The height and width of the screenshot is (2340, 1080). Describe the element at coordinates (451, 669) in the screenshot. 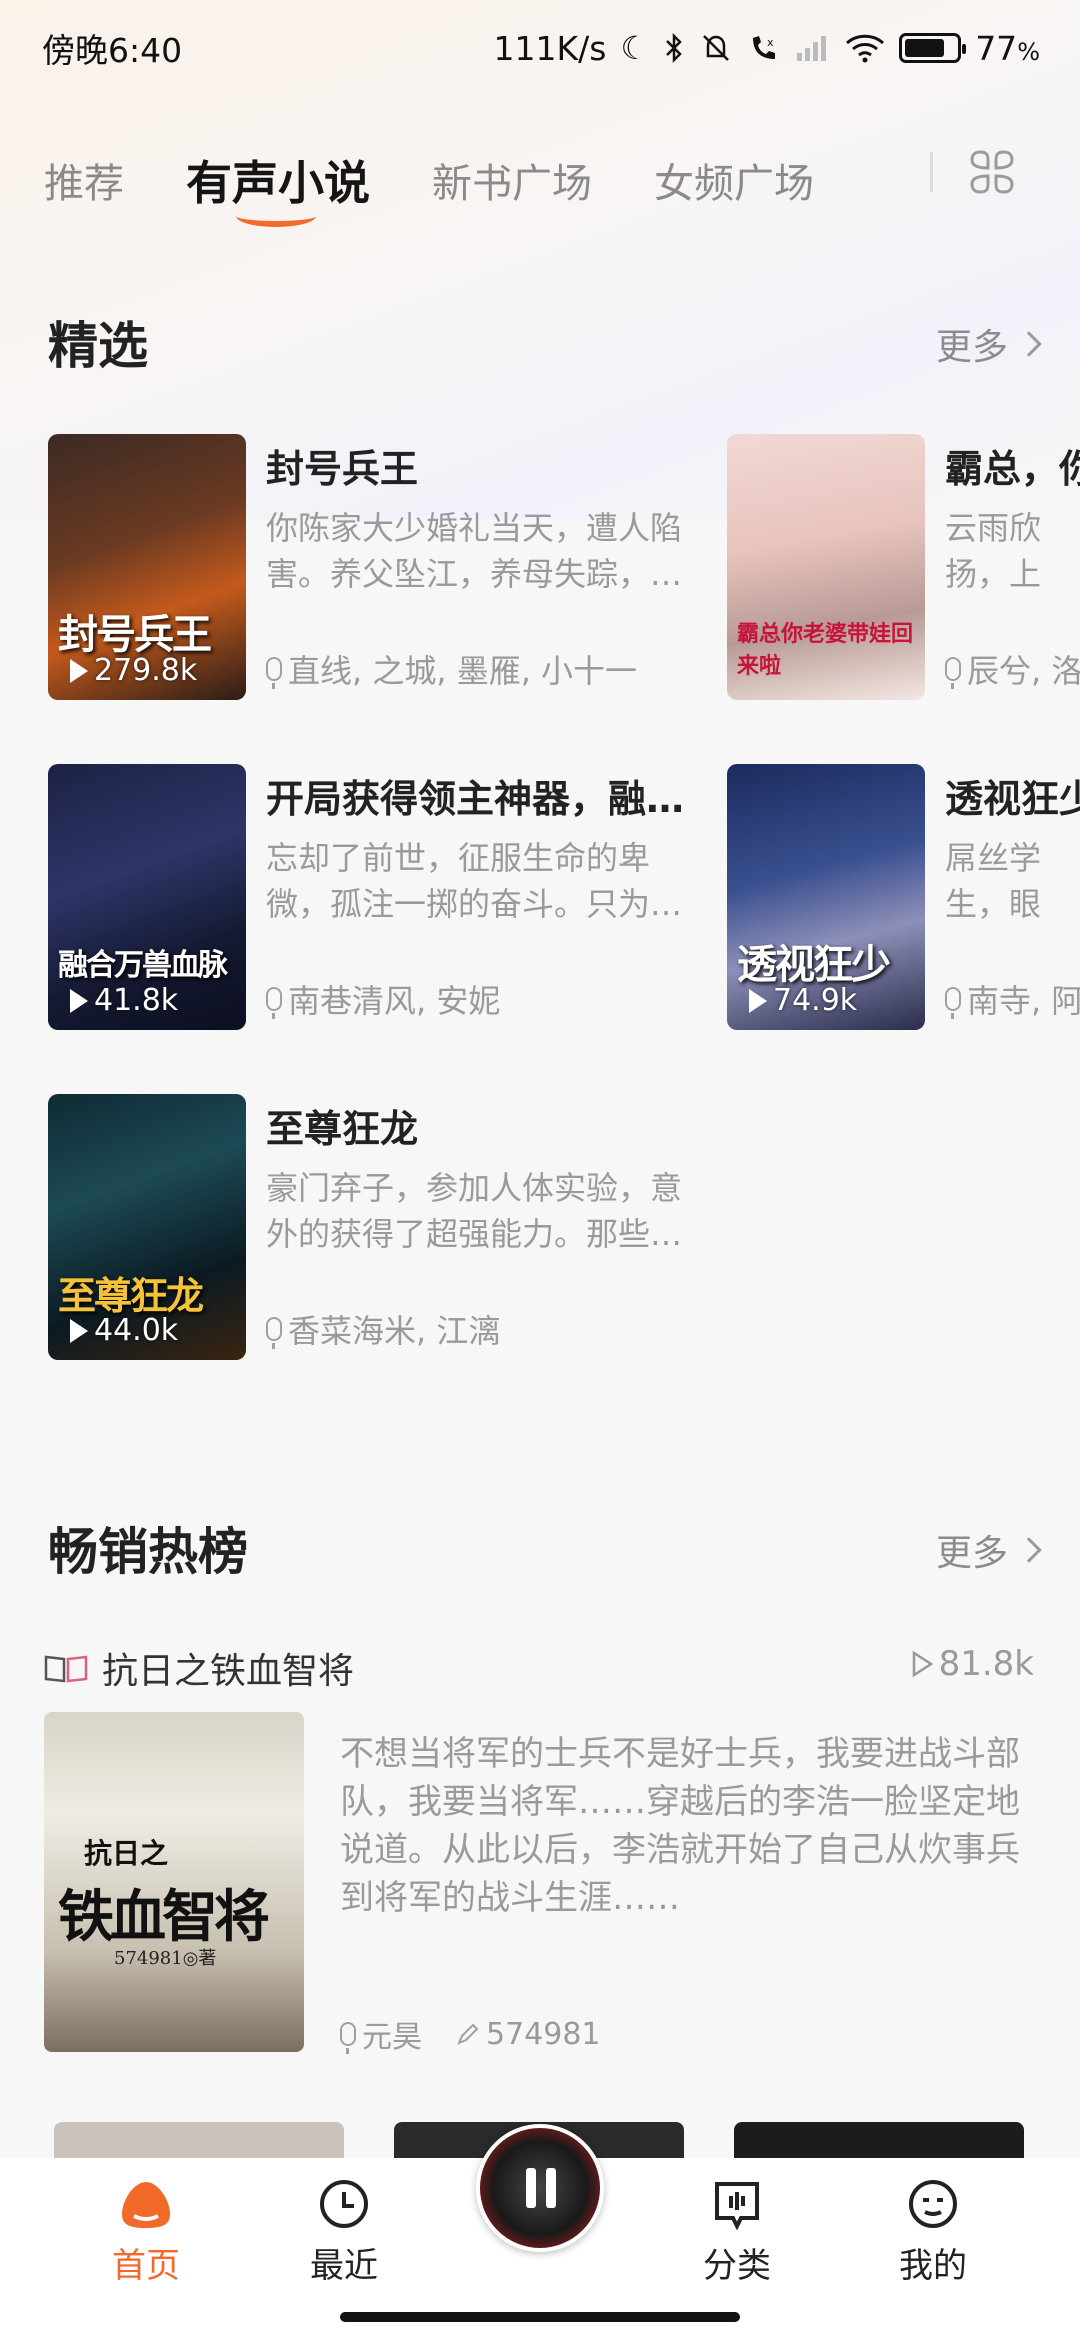

I see `book-narrators: 直线, 之城, 墨雁, 小十一` at that location.